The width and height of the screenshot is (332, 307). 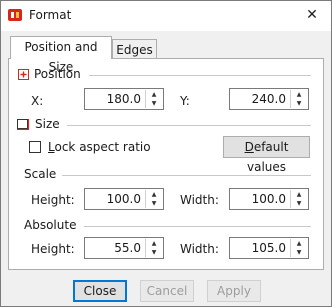 What do you see at coordinates (15, 15) in the screenshot?
I see `app-icon` at bounding box center [15, 15].